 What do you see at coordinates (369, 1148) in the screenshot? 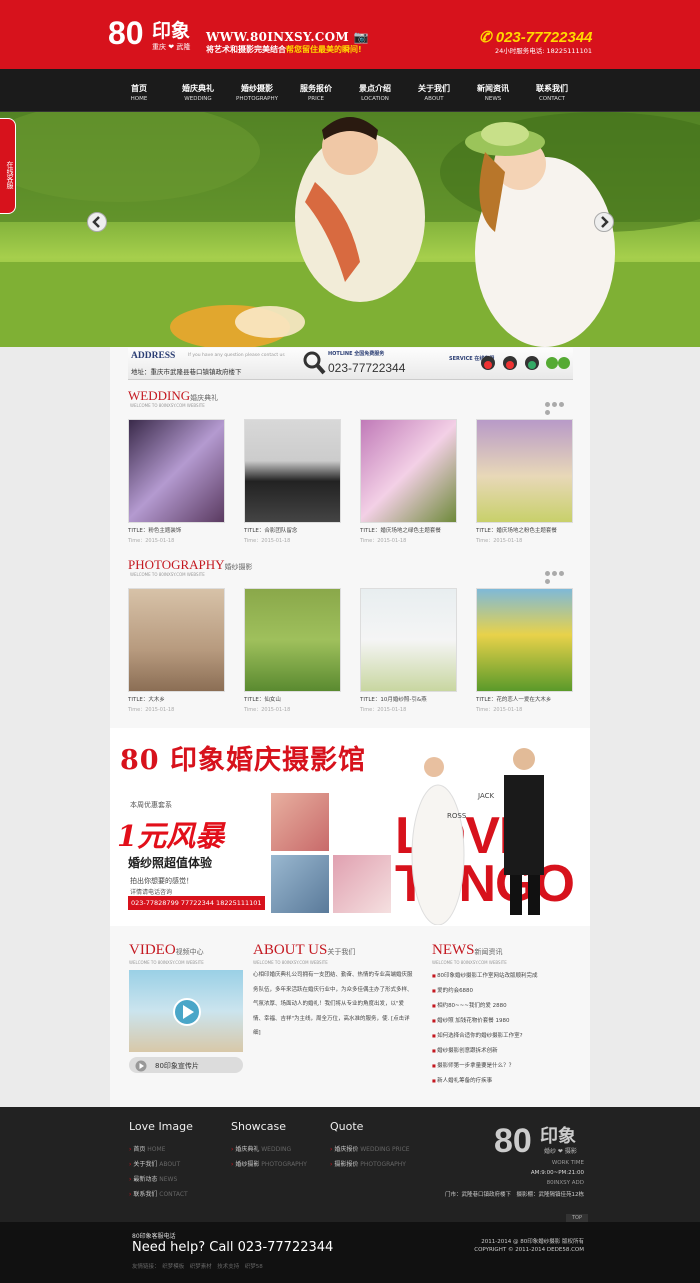
I see `footer-link-wedding-price: 婚庆报价 WEDDING PRICE` at bounding box center [369, 1148].